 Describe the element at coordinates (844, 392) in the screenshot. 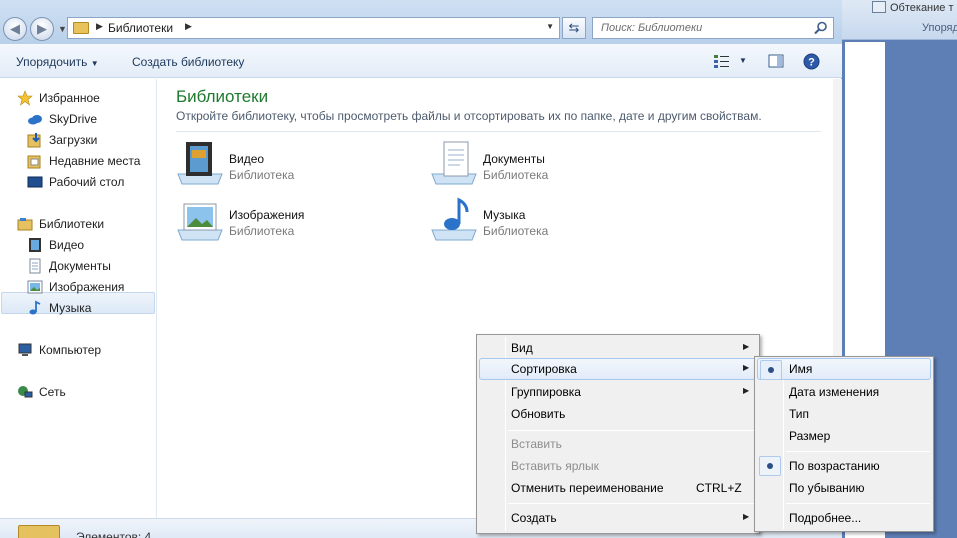

I see `sort-by-date-modified: Дата изменения` at that location.